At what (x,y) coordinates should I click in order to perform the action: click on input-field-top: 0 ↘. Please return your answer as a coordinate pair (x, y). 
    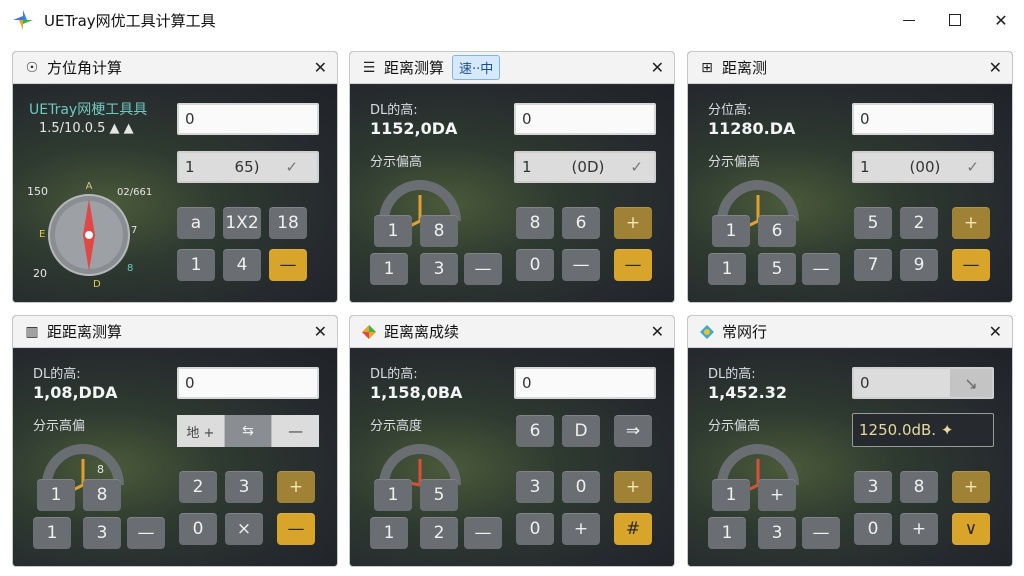
    Looking at the image, I should click on (923, 383).